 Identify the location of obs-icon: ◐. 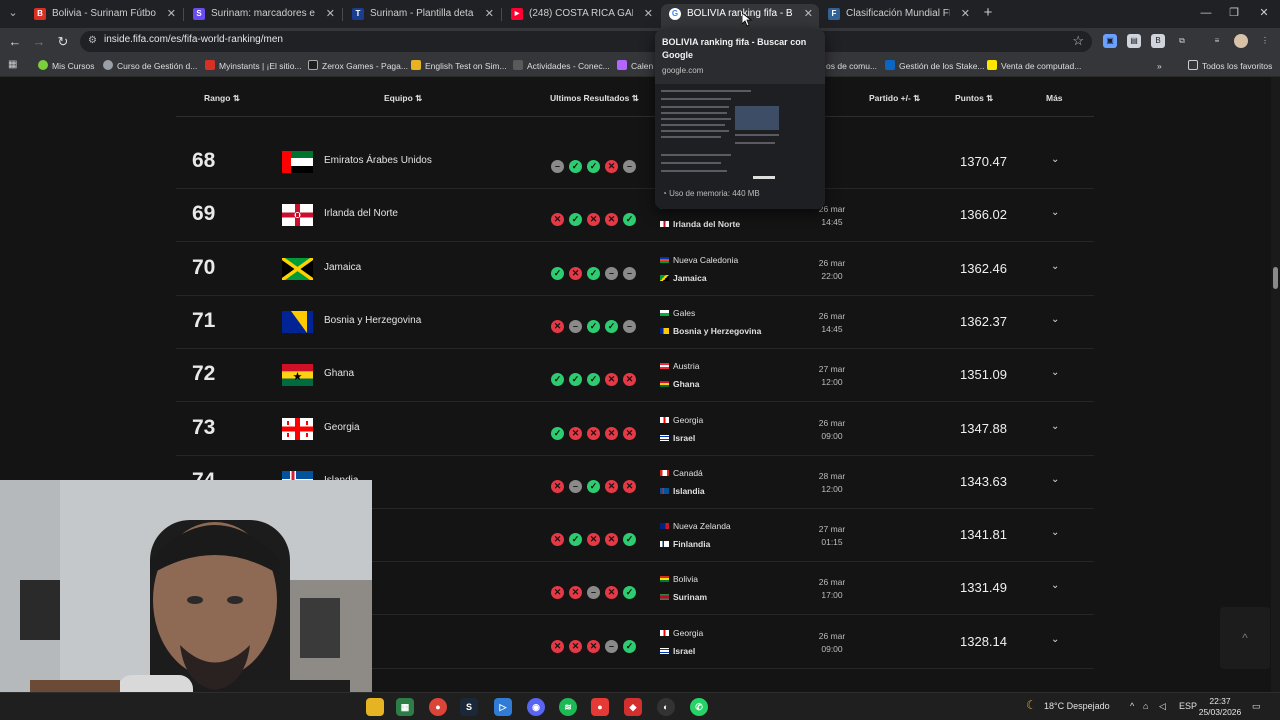
(666, 707).